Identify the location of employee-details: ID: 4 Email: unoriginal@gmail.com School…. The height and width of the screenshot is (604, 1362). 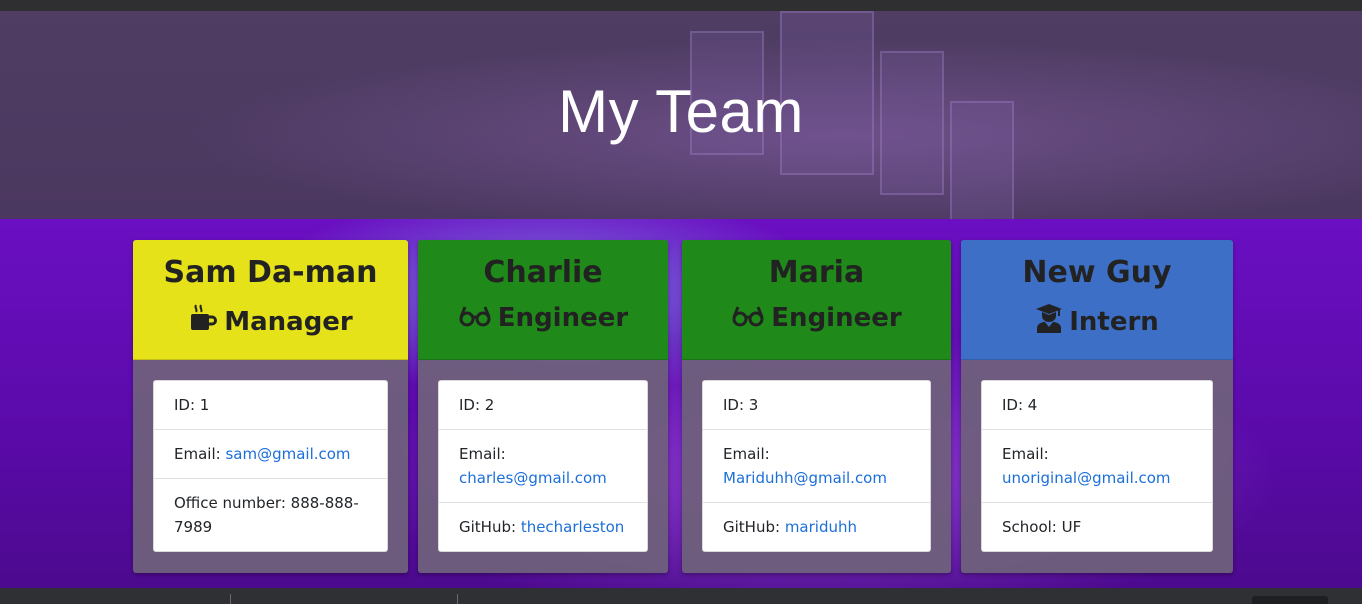
(1097, 466).